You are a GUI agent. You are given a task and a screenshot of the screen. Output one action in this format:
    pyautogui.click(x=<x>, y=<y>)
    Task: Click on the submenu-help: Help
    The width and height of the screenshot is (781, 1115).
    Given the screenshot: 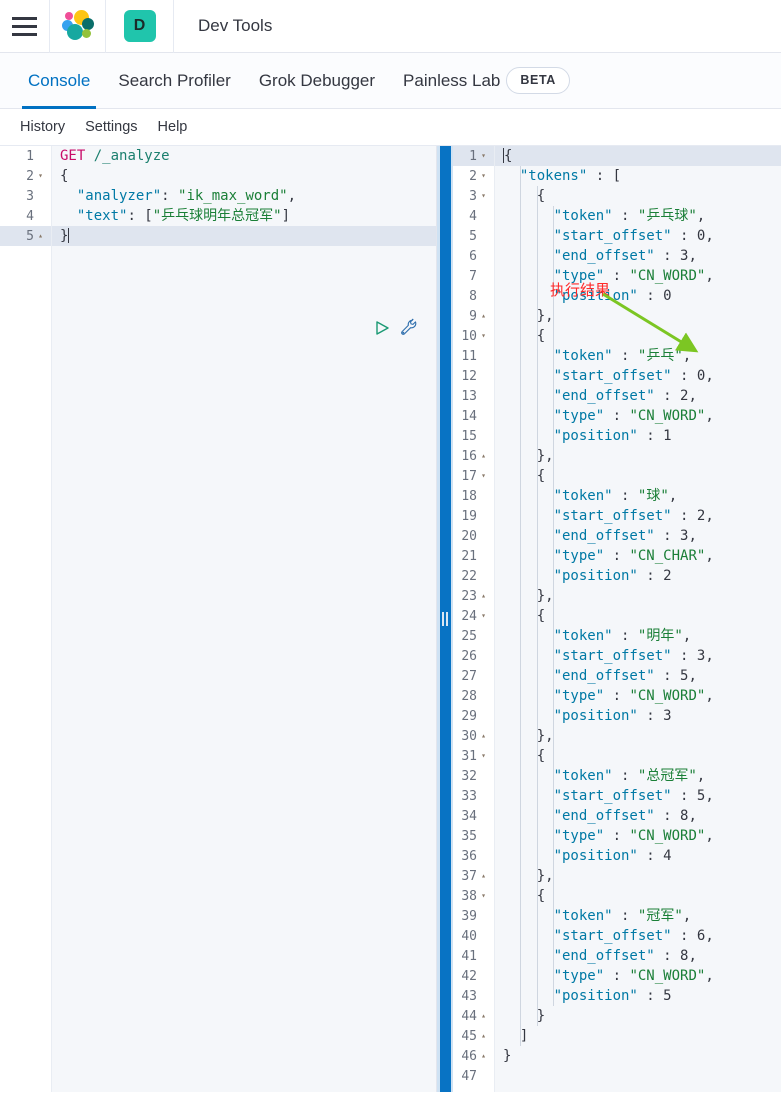 What is the action you would take?
    pyautogui.click(x=173, y=127)
    